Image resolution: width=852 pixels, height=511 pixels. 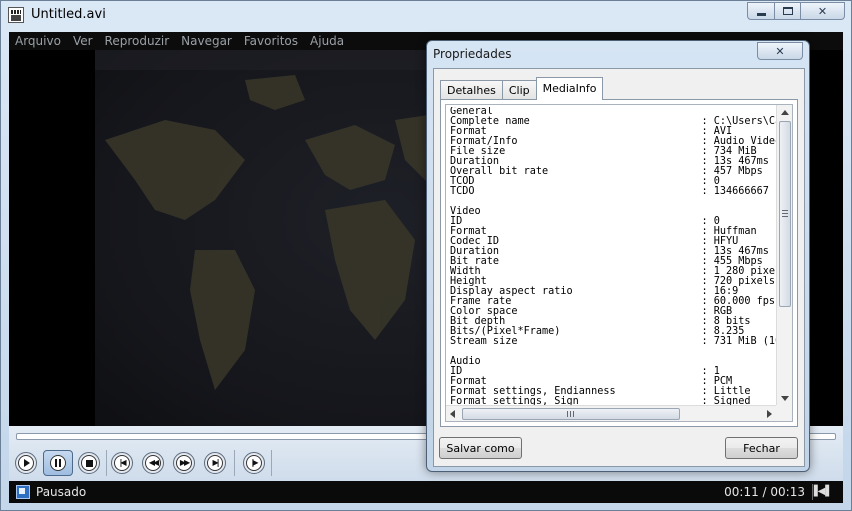 What do you see at coordinates (68, 14) in the screenshot?
I see `window-title: Untitled.avi` at bounding box center [68, 14].